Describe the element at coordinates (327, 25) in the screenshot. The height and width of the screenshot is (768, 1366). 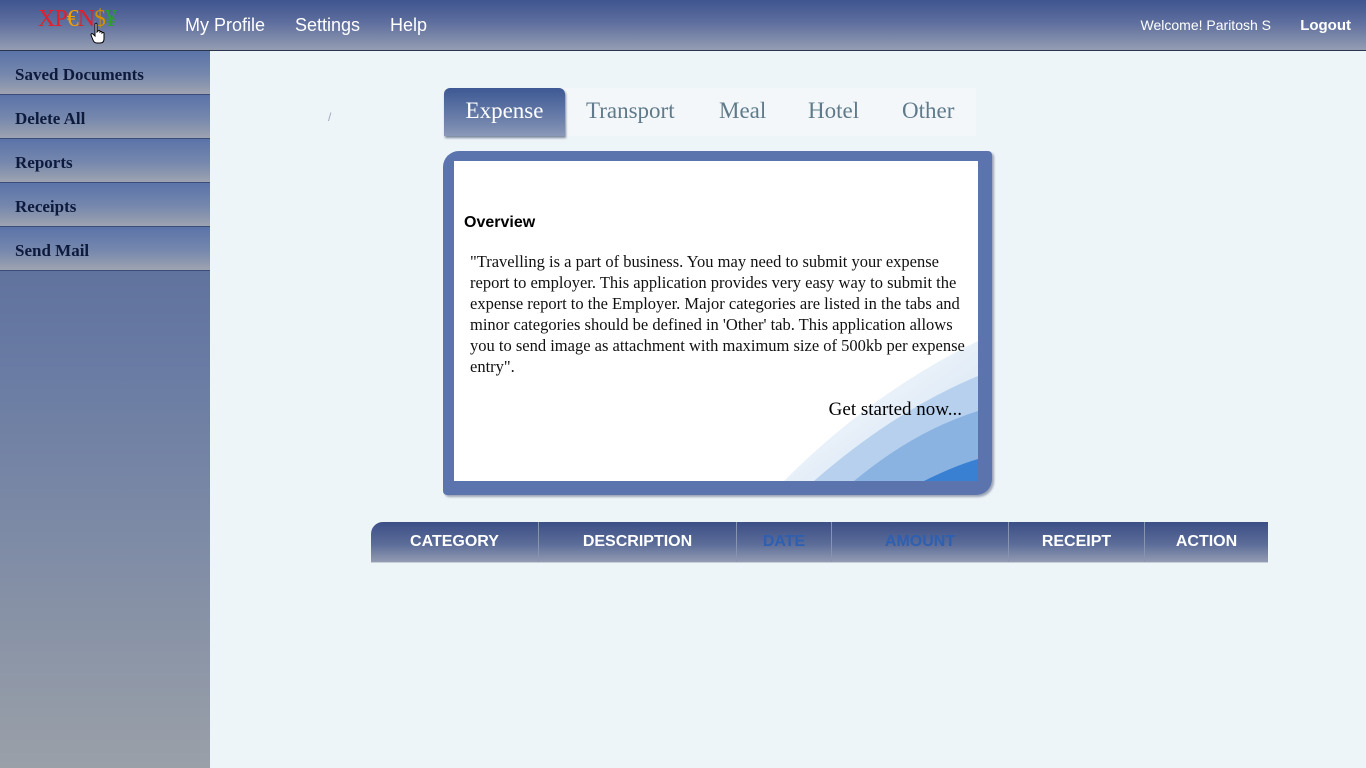
I see `nav-settings: Settings` at that location.